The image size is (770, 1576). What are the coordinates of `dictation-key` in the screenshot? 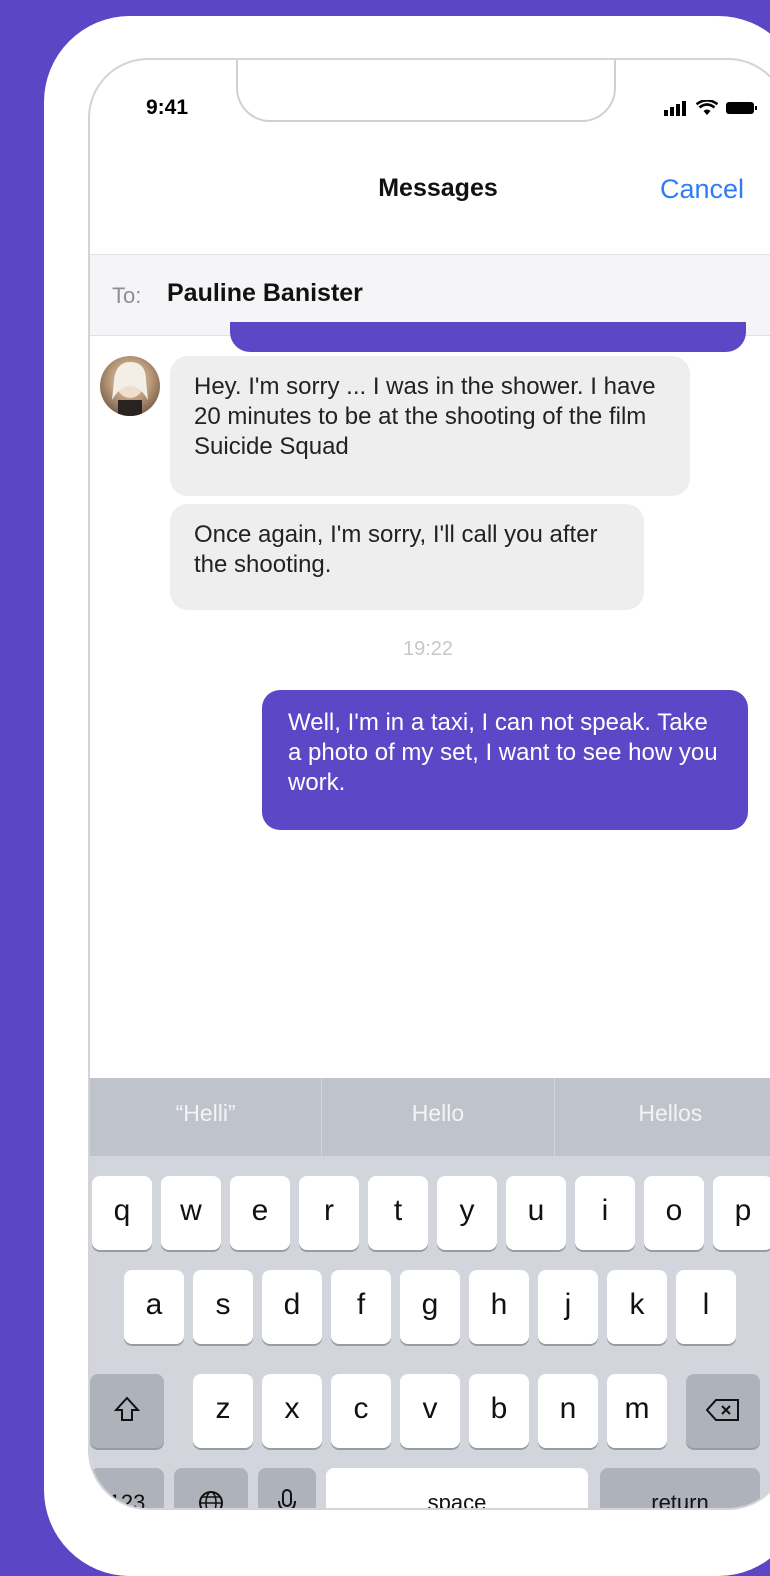 It's located at (287, 1488).